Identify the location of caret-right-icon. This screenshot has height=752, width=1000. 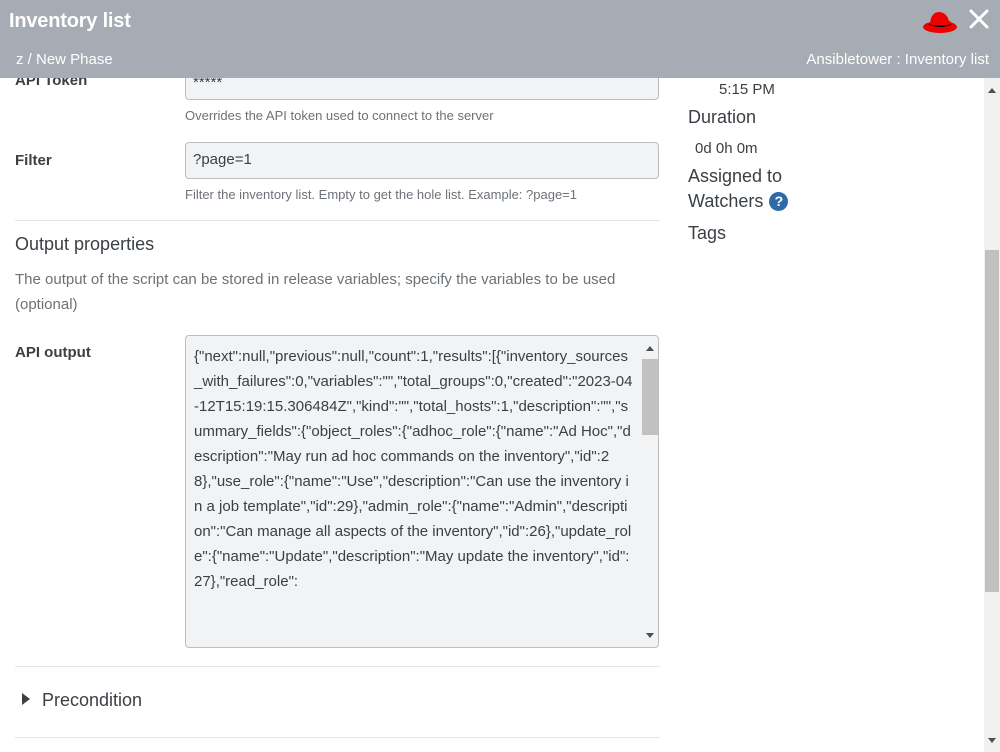
(26, 699).